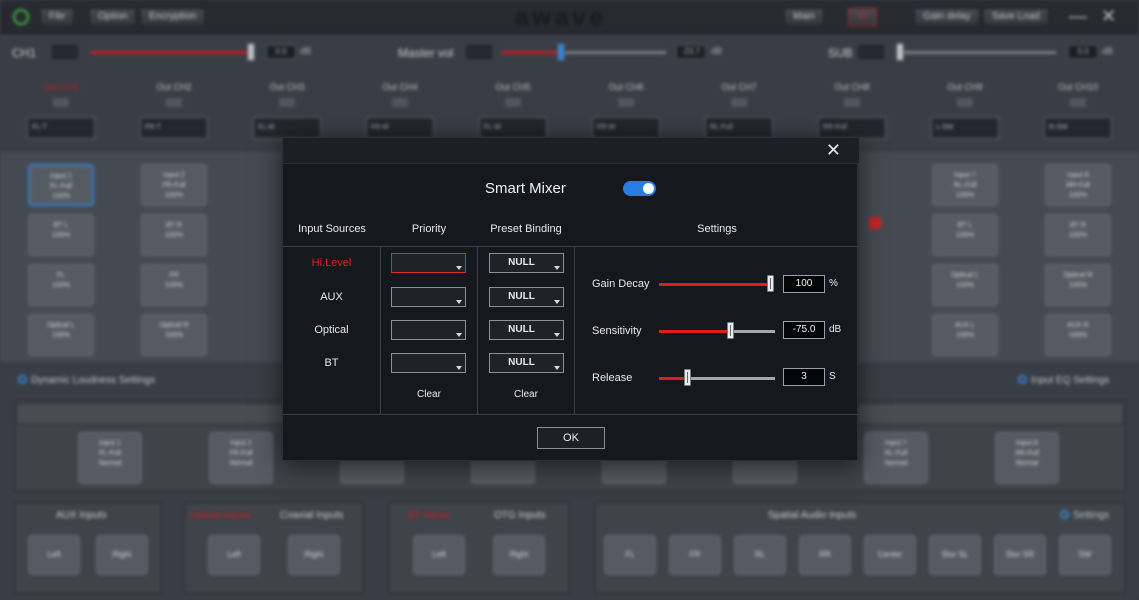 This screenshot has height=600, width=1139. Describe the element at coordinates (428, 297) in the screenshot. I see `priority-dropdown-aux` at that location.